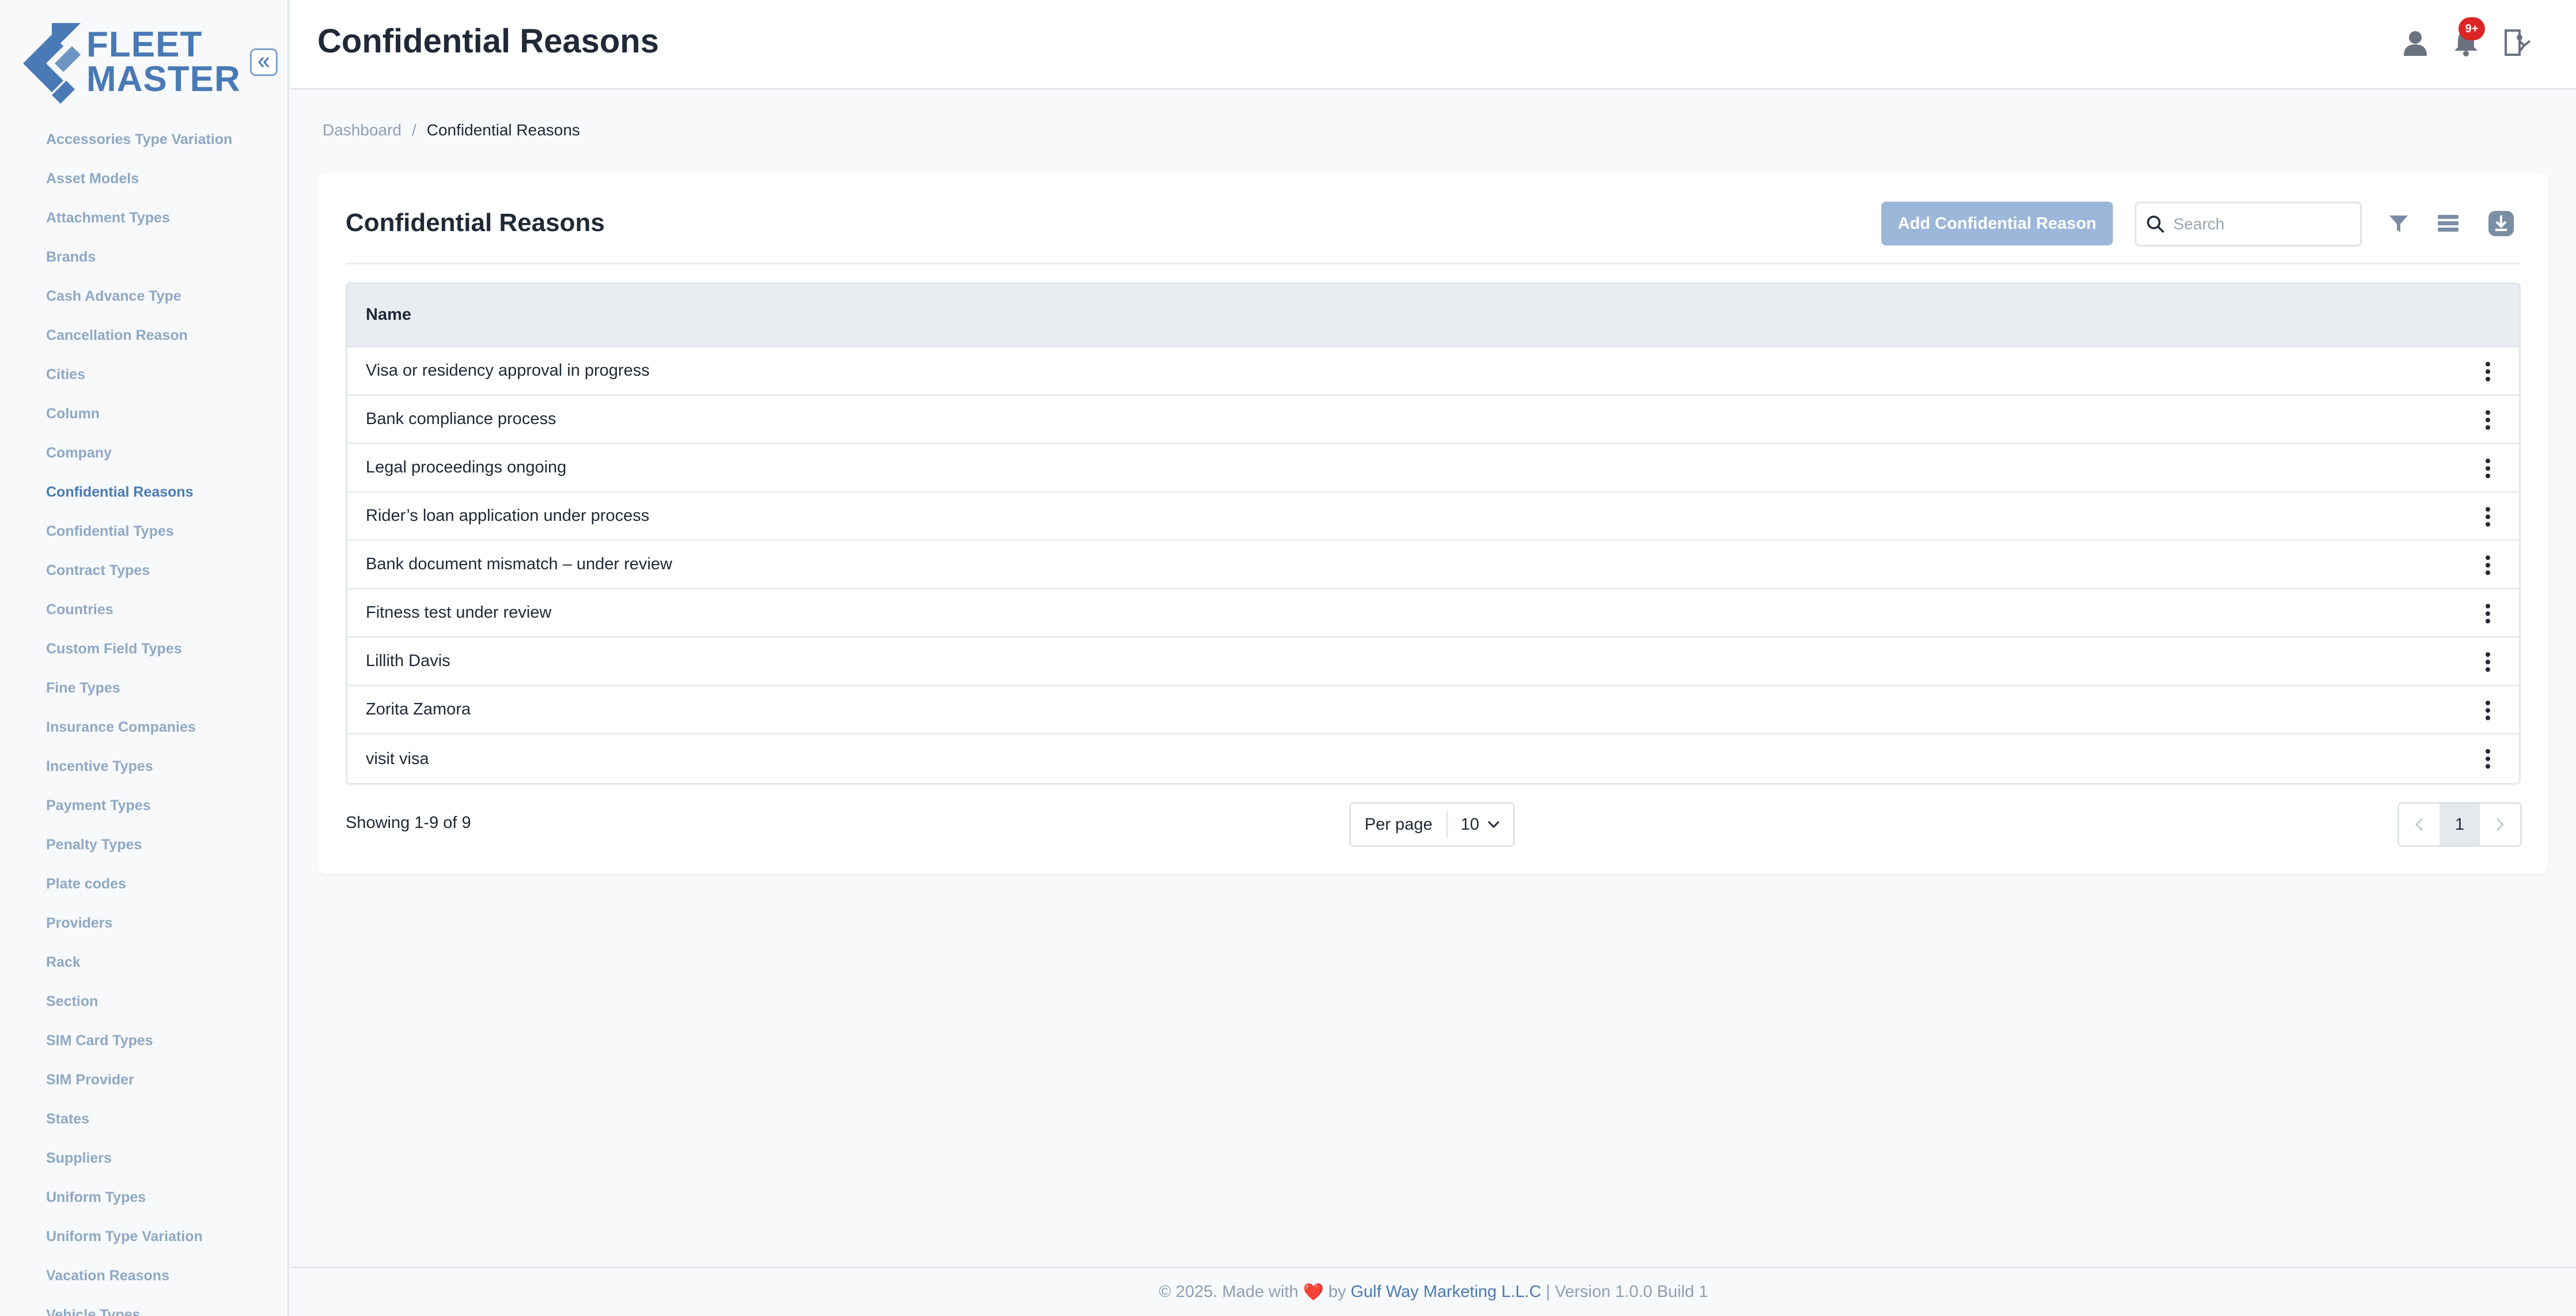 The image size is (2576, 1316). Describe the element at coordinates (139, 929) in the screenshot. I see `sidebar-item-providers: Providers` at that location.